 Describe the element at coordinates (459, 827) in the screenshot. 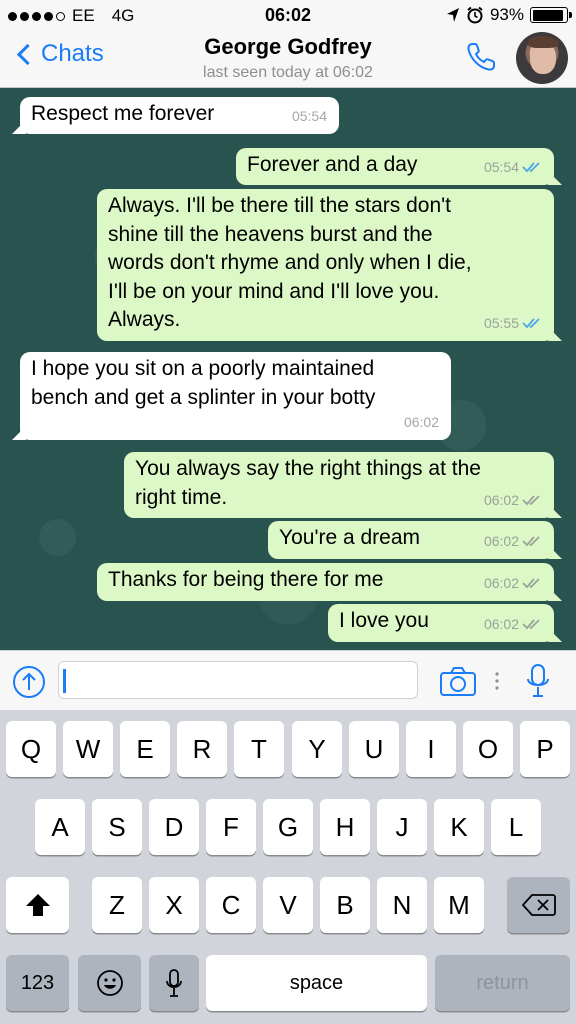

I see `key-k: K` at that location.